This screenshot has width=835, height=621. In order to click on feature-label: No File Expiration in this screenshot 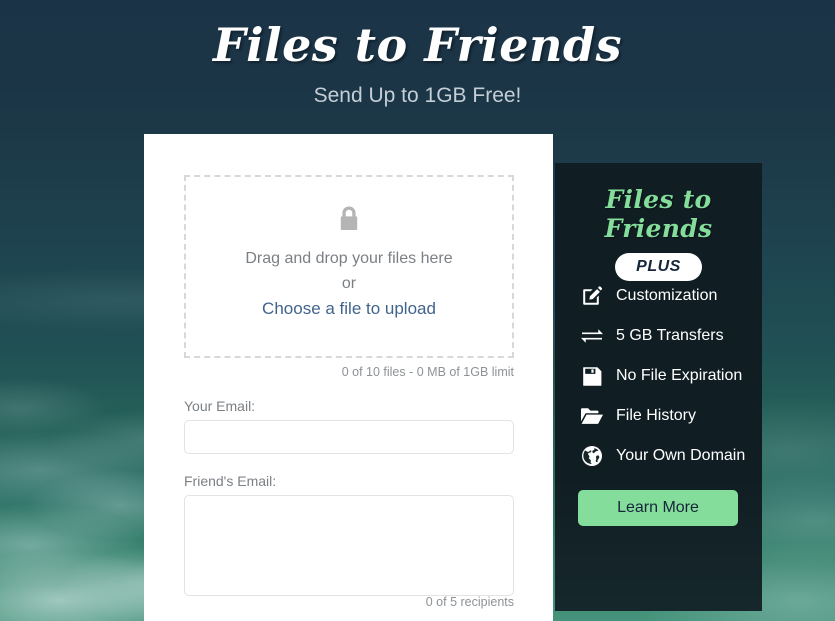, I will do `click(679, 375)`.